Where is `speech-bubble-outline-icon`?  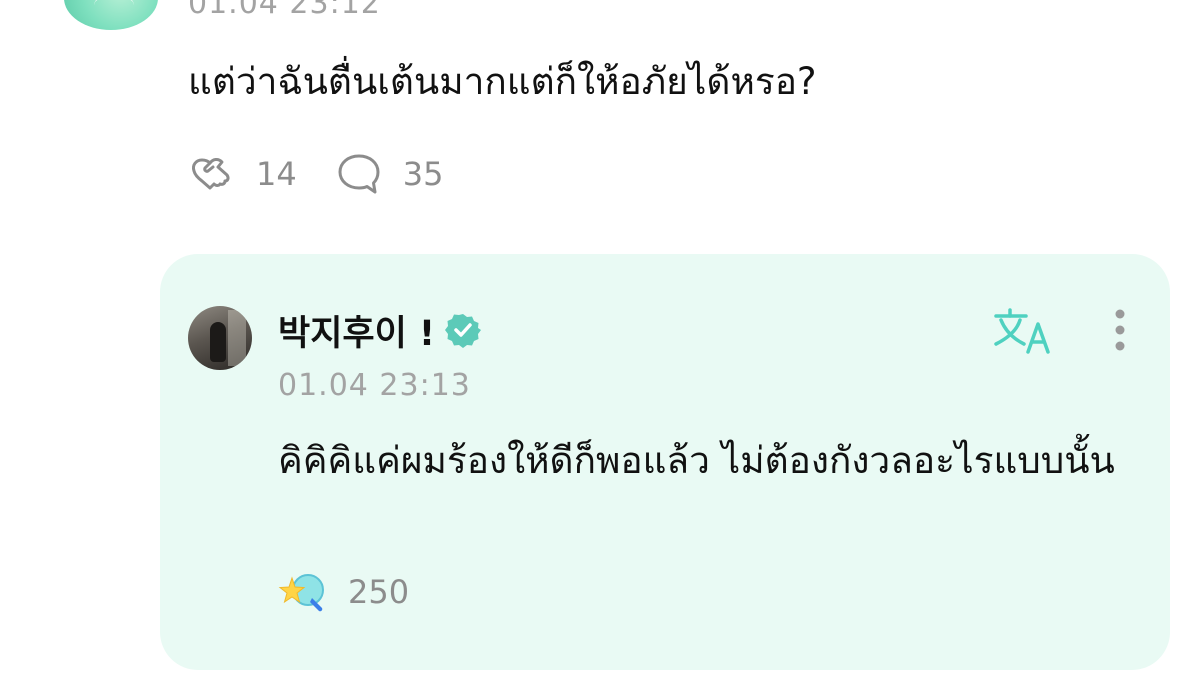 speech-bubble-outline-icon is located at coordinates (359, 174).